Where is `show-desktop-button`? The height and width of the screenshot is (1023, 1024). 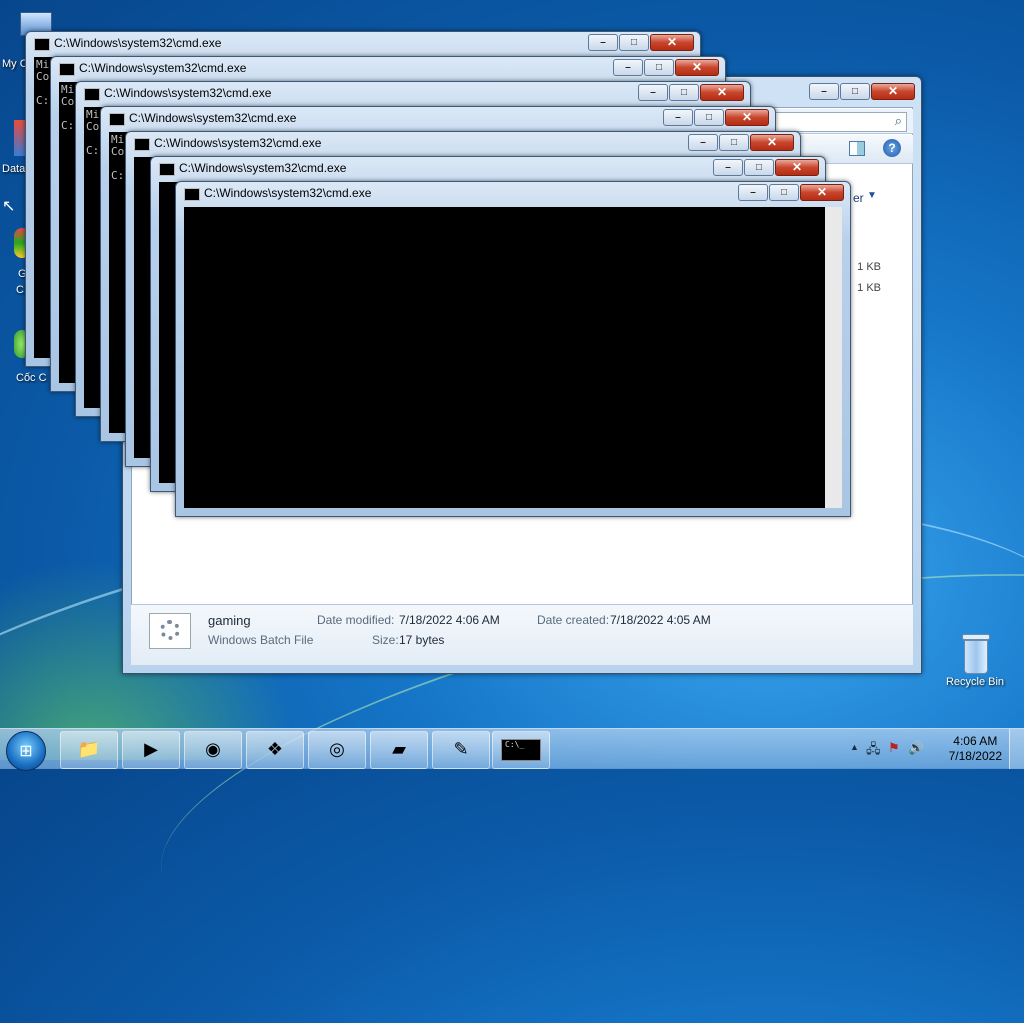 show-desktop-button is located at coordinates (1016, 749).